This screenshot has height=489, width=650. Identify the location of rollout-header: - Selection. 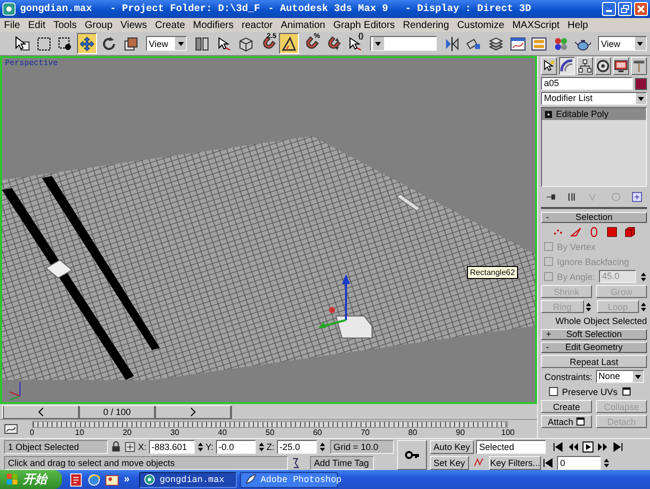
(594, 217).